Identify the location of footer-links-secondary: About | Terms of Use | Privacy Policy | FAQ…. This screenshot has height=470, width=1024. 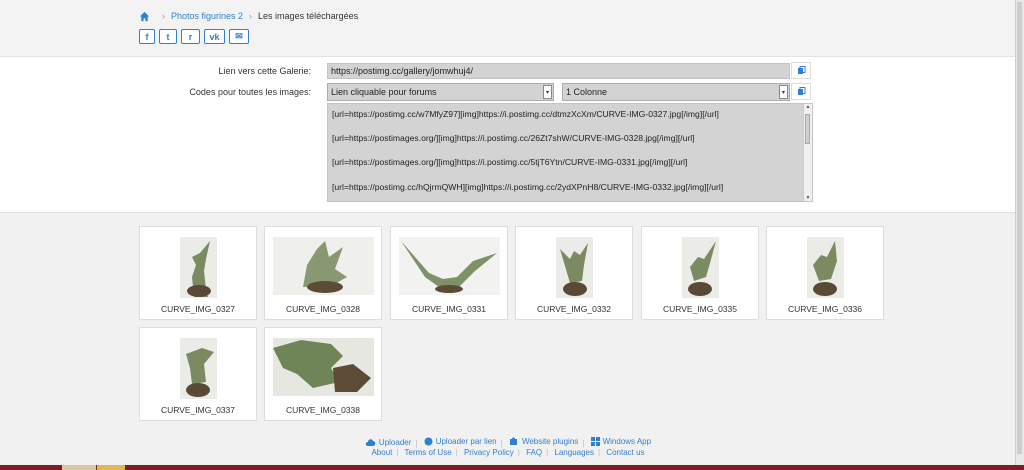
(508, 452).